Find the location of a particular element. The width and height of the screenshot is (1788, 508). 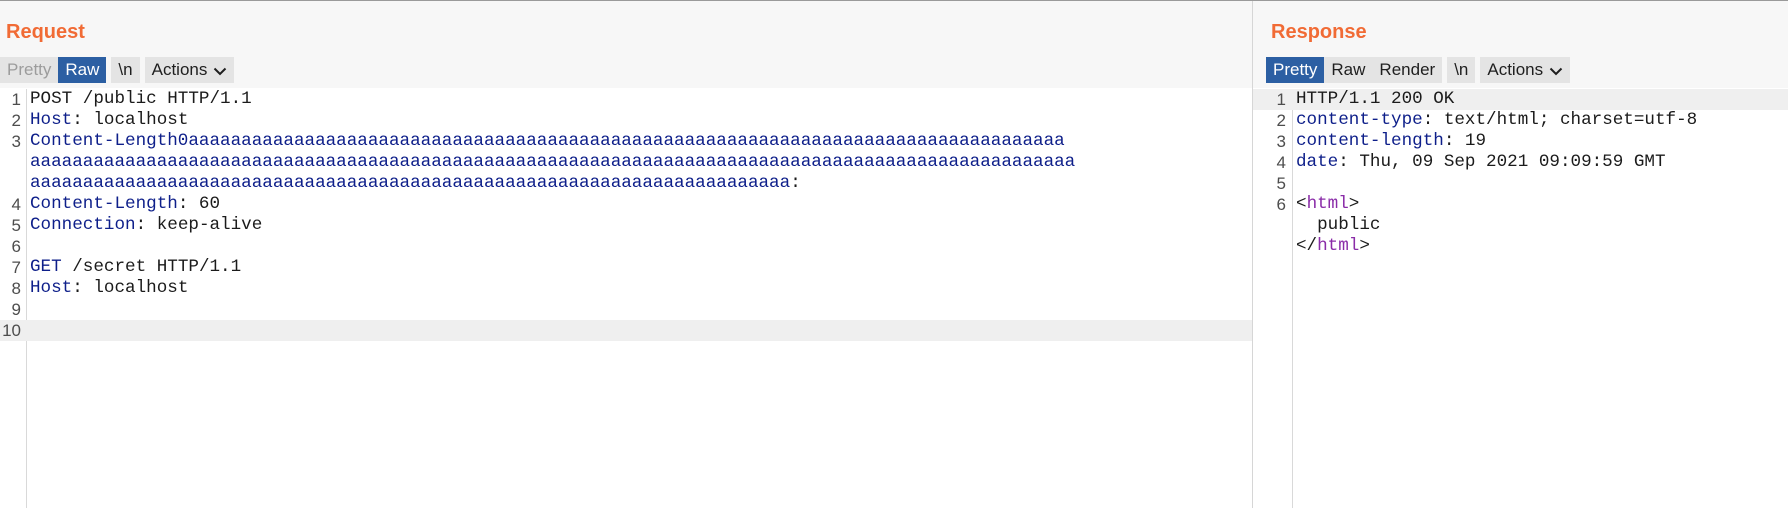

line-text: public is located at coordinates (1338, 225).